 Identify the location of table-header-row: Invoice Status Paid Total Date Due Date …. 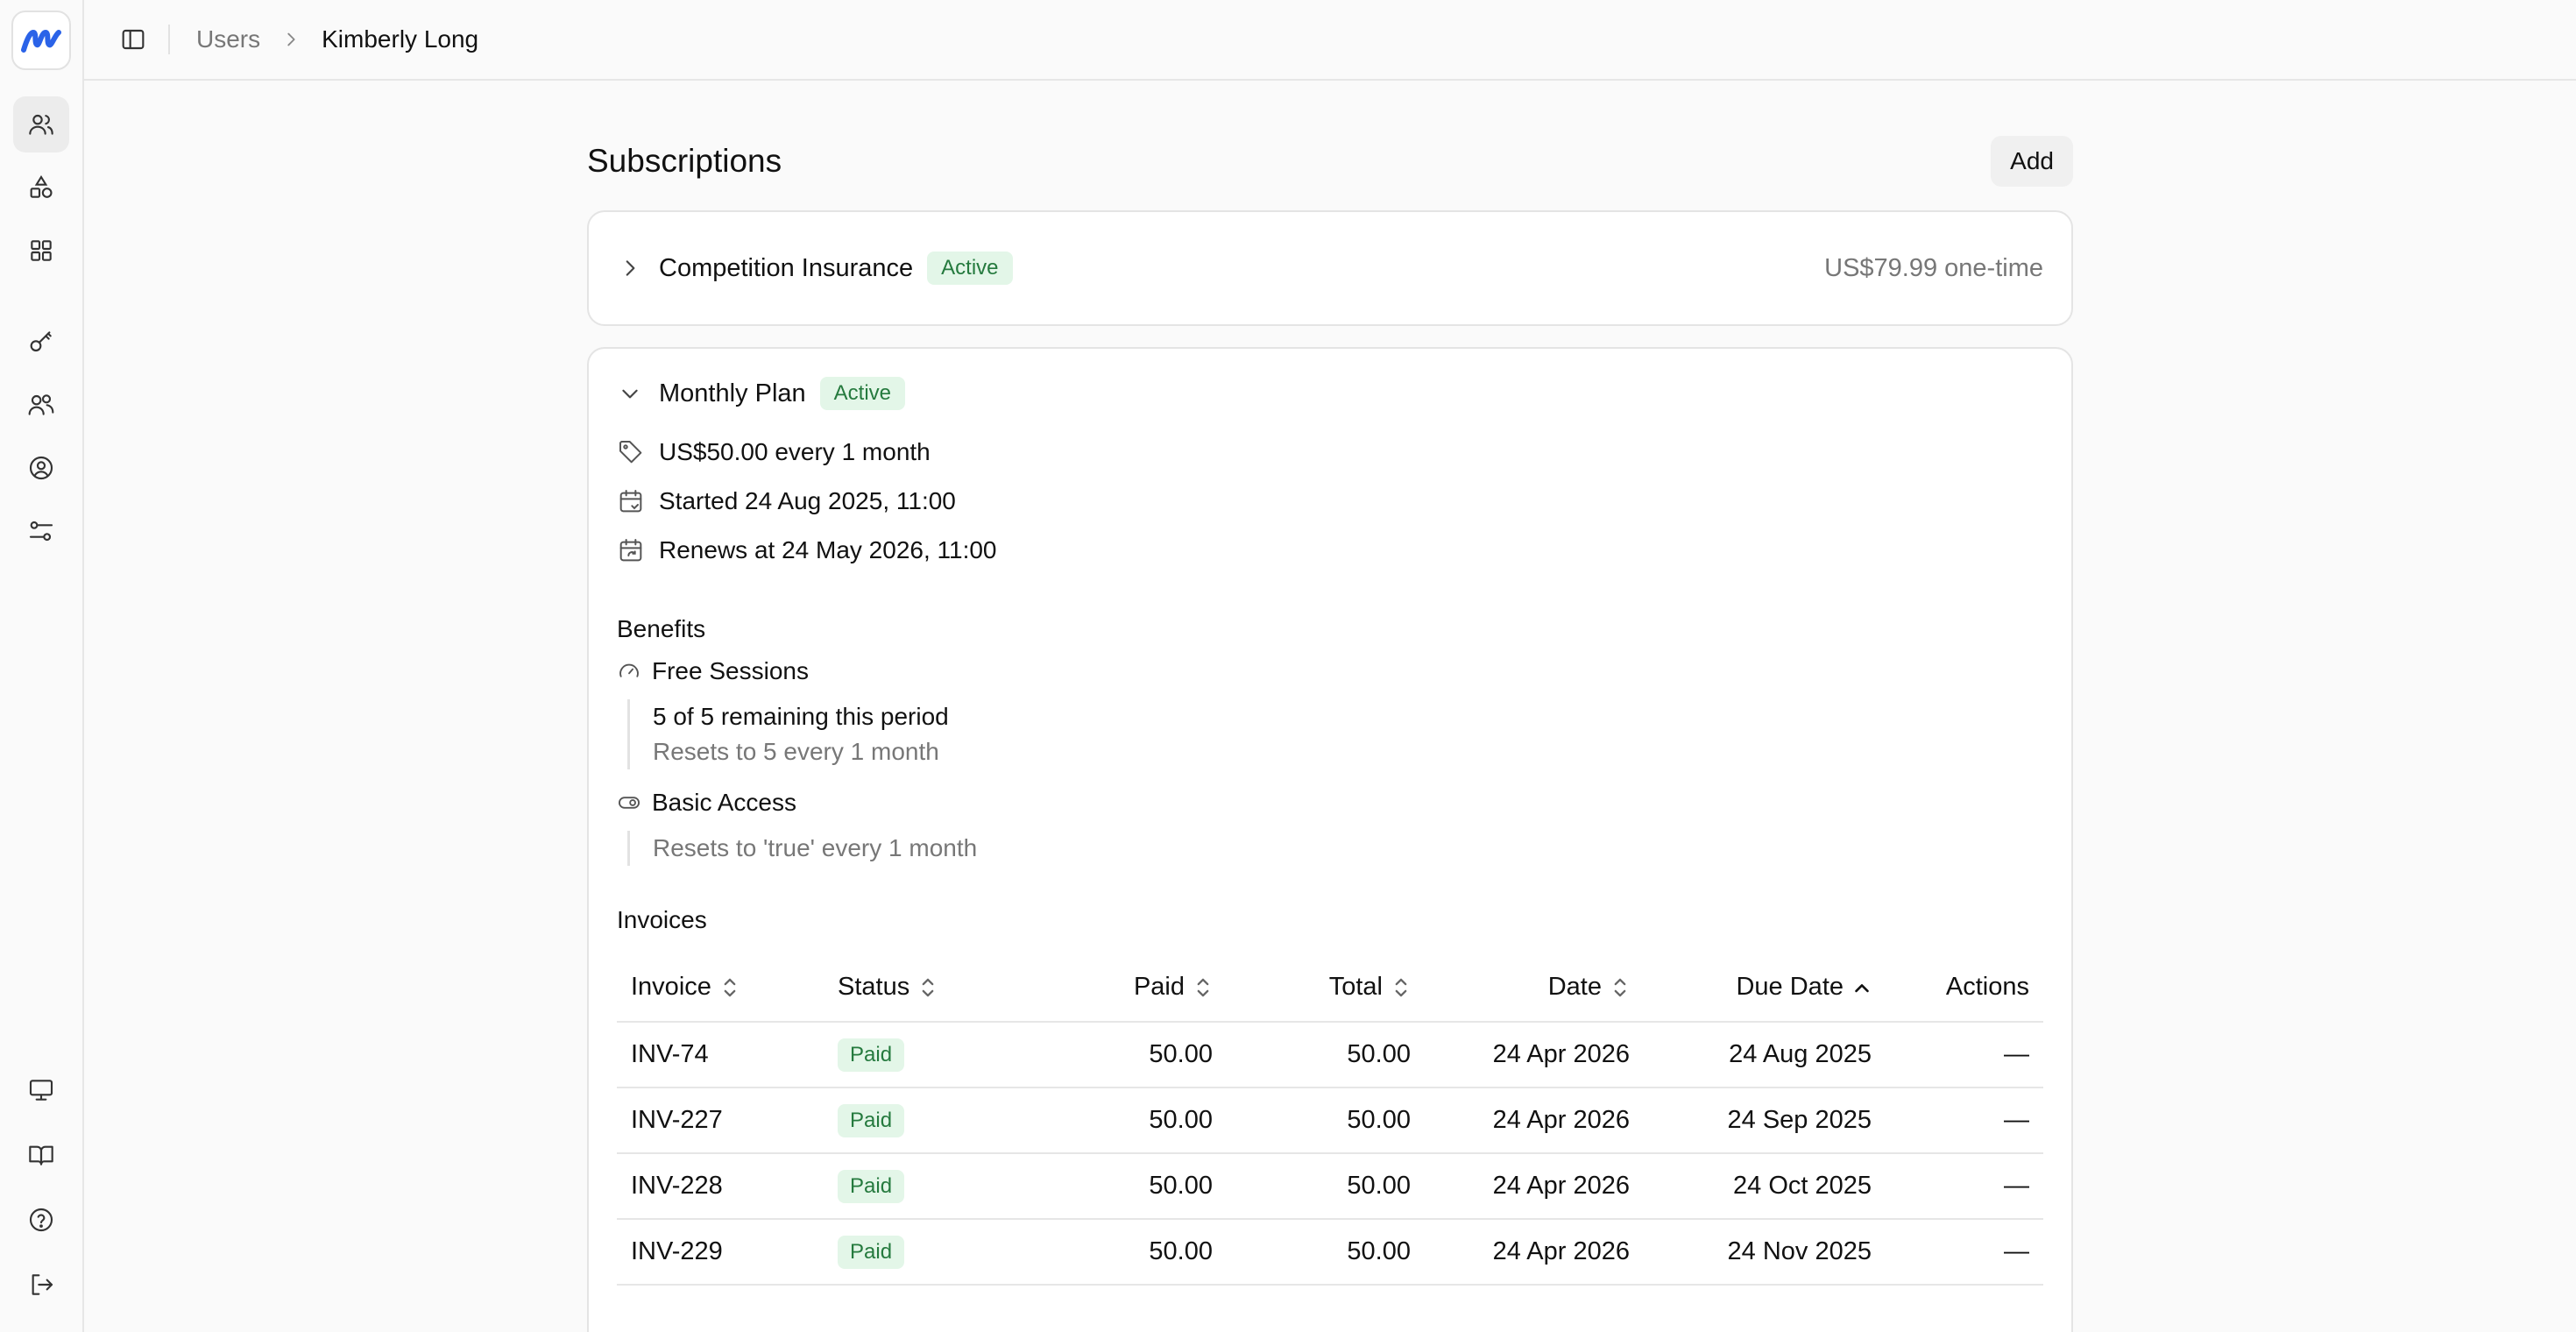
(1330, 988).